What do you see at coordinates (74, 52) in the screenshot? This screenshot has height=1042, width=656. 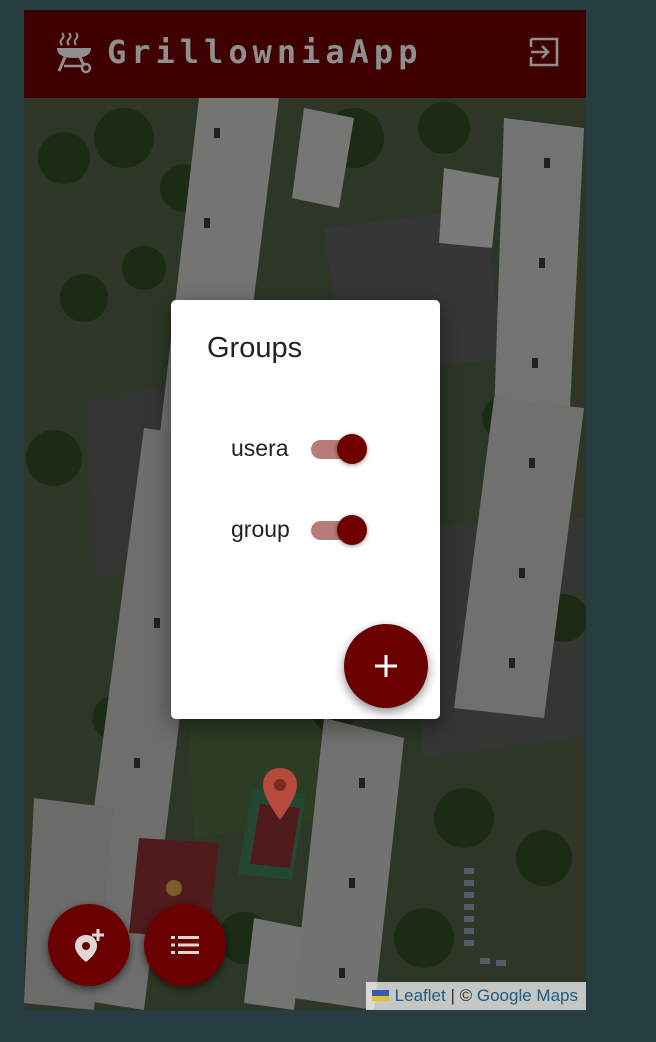 I see `grill-icon` at bounding box center [74, 52].